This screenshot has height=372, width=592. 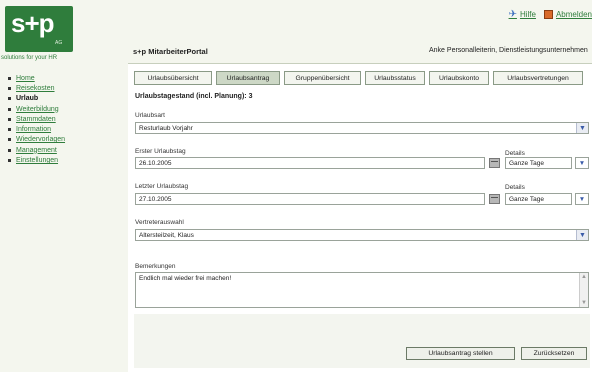 What do you see at coordinates (194, 96) in the screenshot?
I see `vacation-balance: Urlaubstagestand (incl. Planung): 3` at bounding box center [194, 96].